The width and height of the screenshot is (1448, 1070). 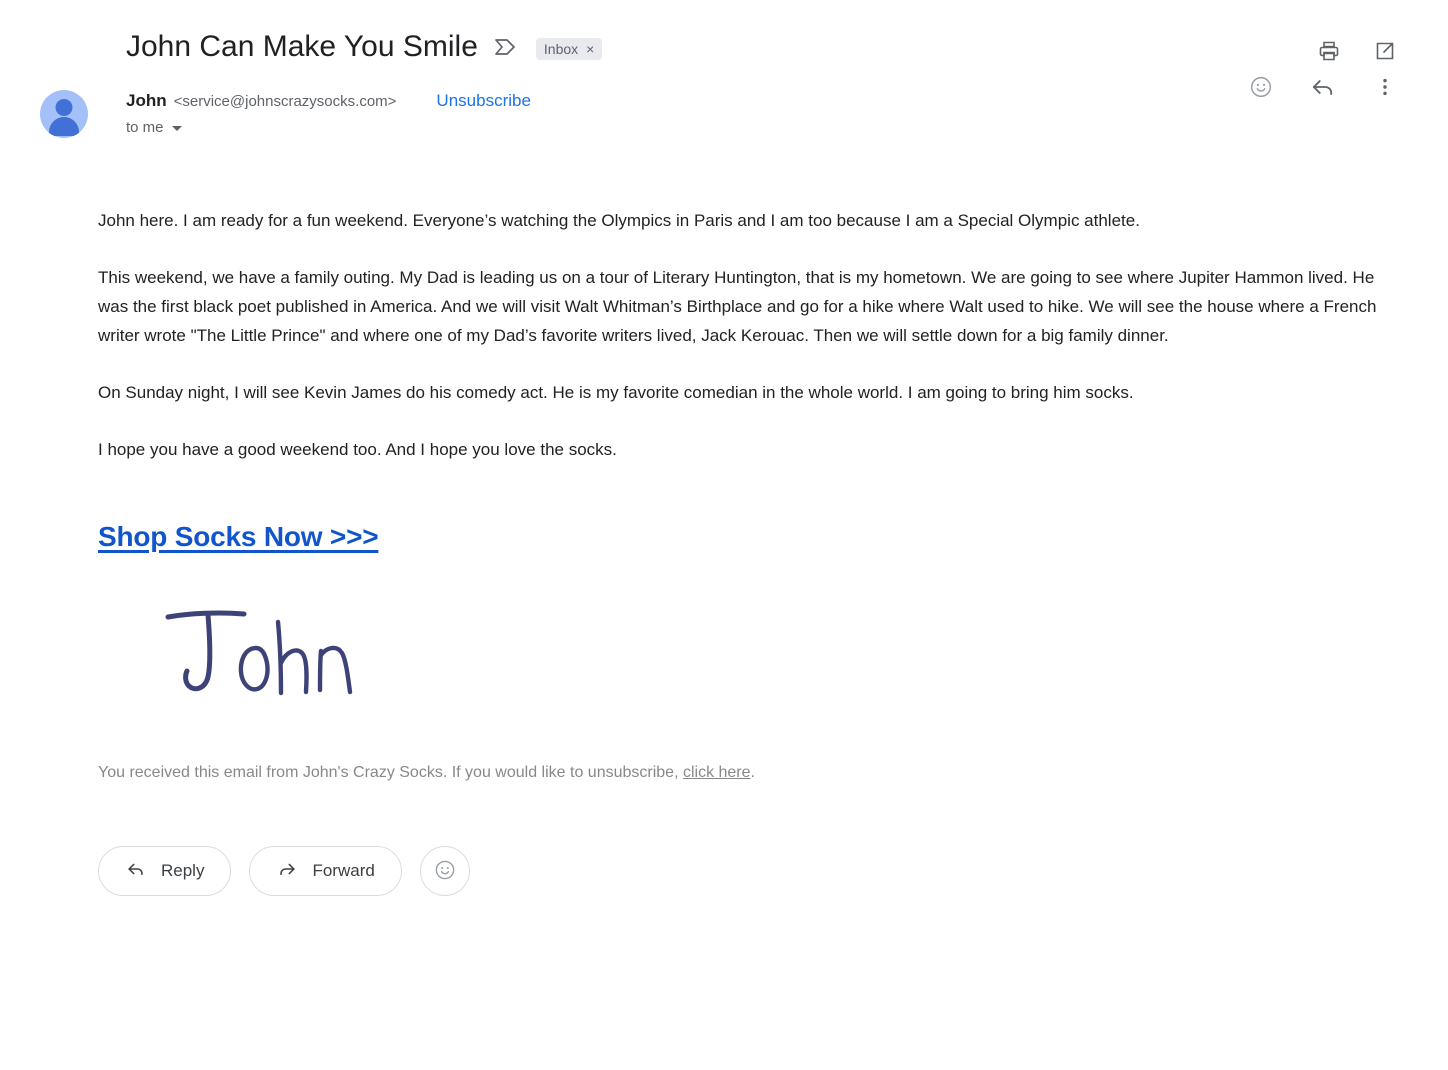 I want to click on forward-button: Forward, so click(x=325, y=871).